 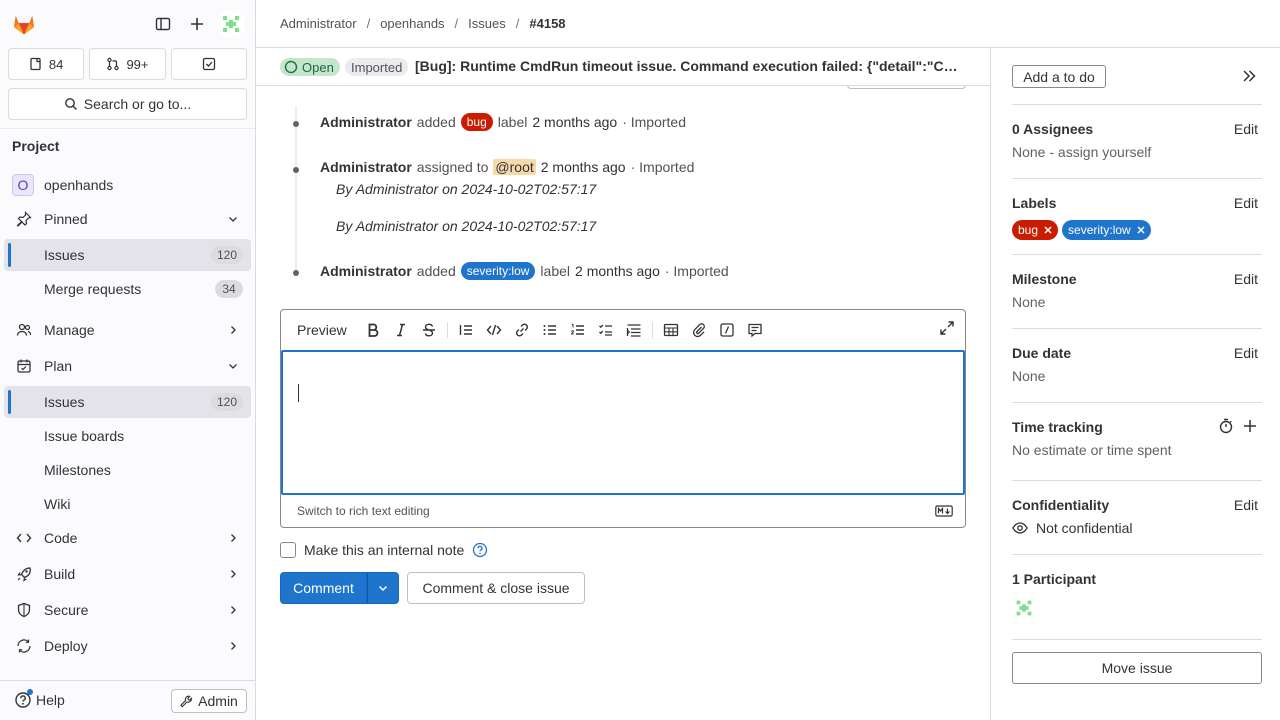 I want to click on quote-icon, so click(x=466, y=330).